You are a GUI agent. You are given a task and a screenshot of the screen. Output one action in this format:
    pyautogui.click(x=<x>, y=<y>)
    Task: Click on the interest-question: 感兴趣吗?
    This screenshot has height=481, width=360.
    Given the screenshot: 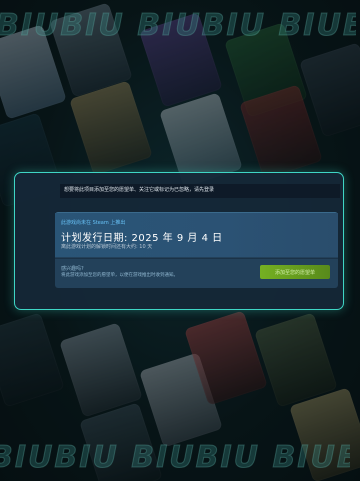 What is the action you would take?
    pyautogui.click(x=72, y=269)
    